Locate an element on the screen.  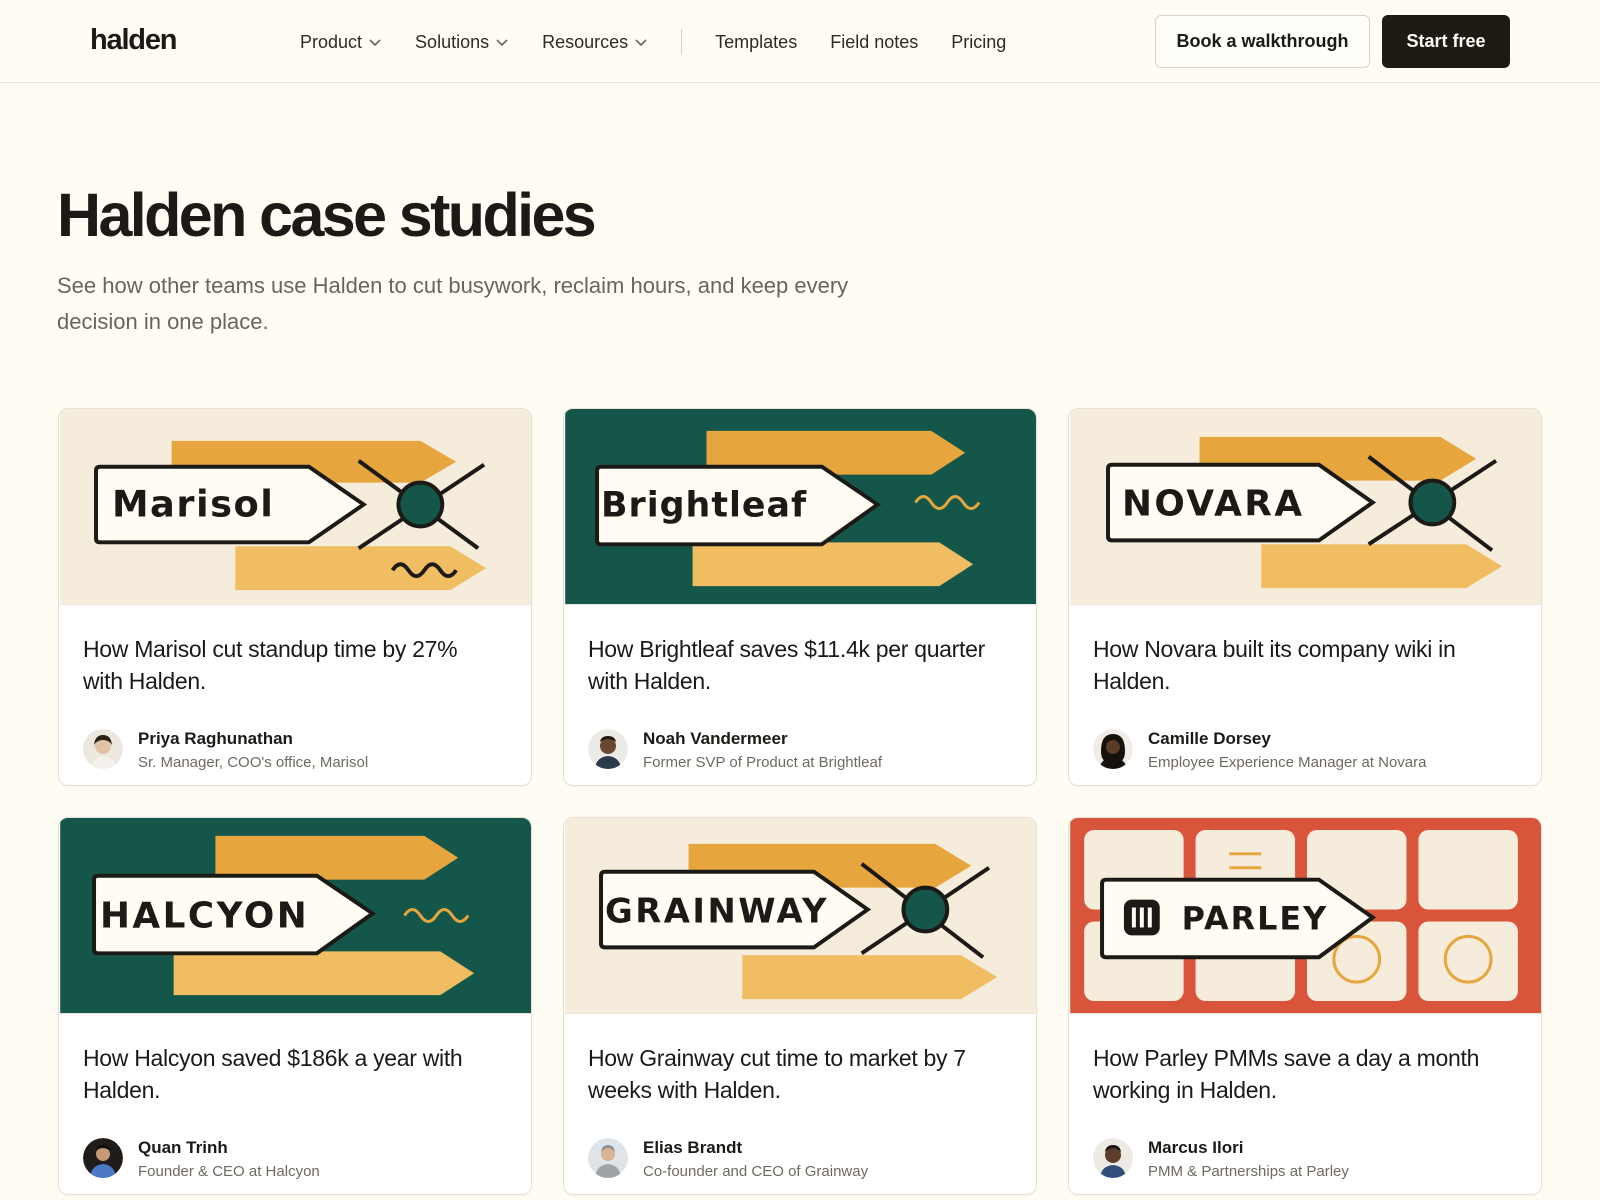
brightleaf-cover-art: Brightleaf is located at coordinates (800, 507).